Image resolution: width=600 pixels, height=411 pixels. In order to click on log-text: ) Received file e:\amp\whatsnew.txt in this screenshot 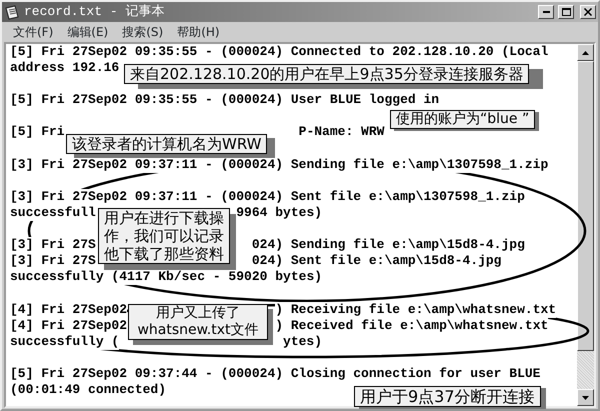, I will do `click(411, 326)`.